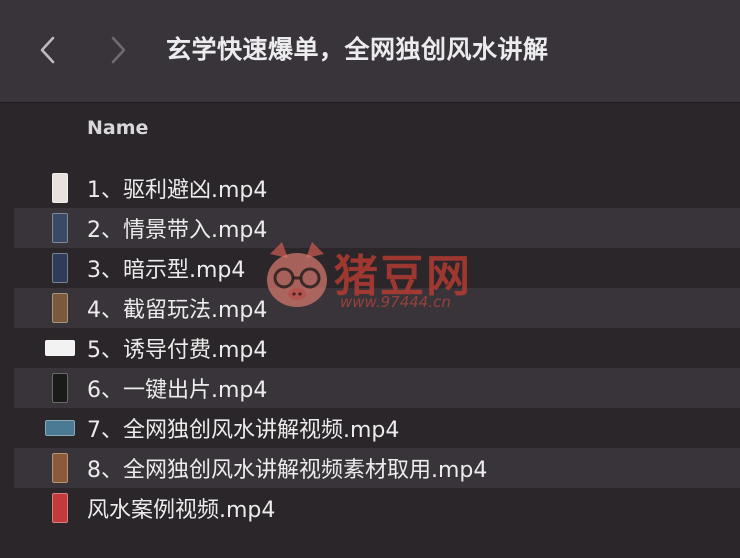 Image resolution: width=740 pixels, height=558 pixels. I want to click on name-column-header: Name, so click(117, 128).